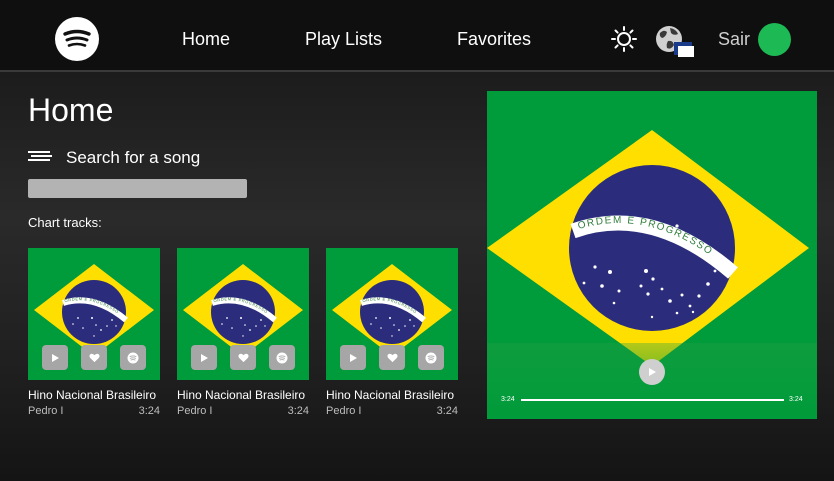  I want to click on nav-playlists-link: Play Lists, so click(343, 39).